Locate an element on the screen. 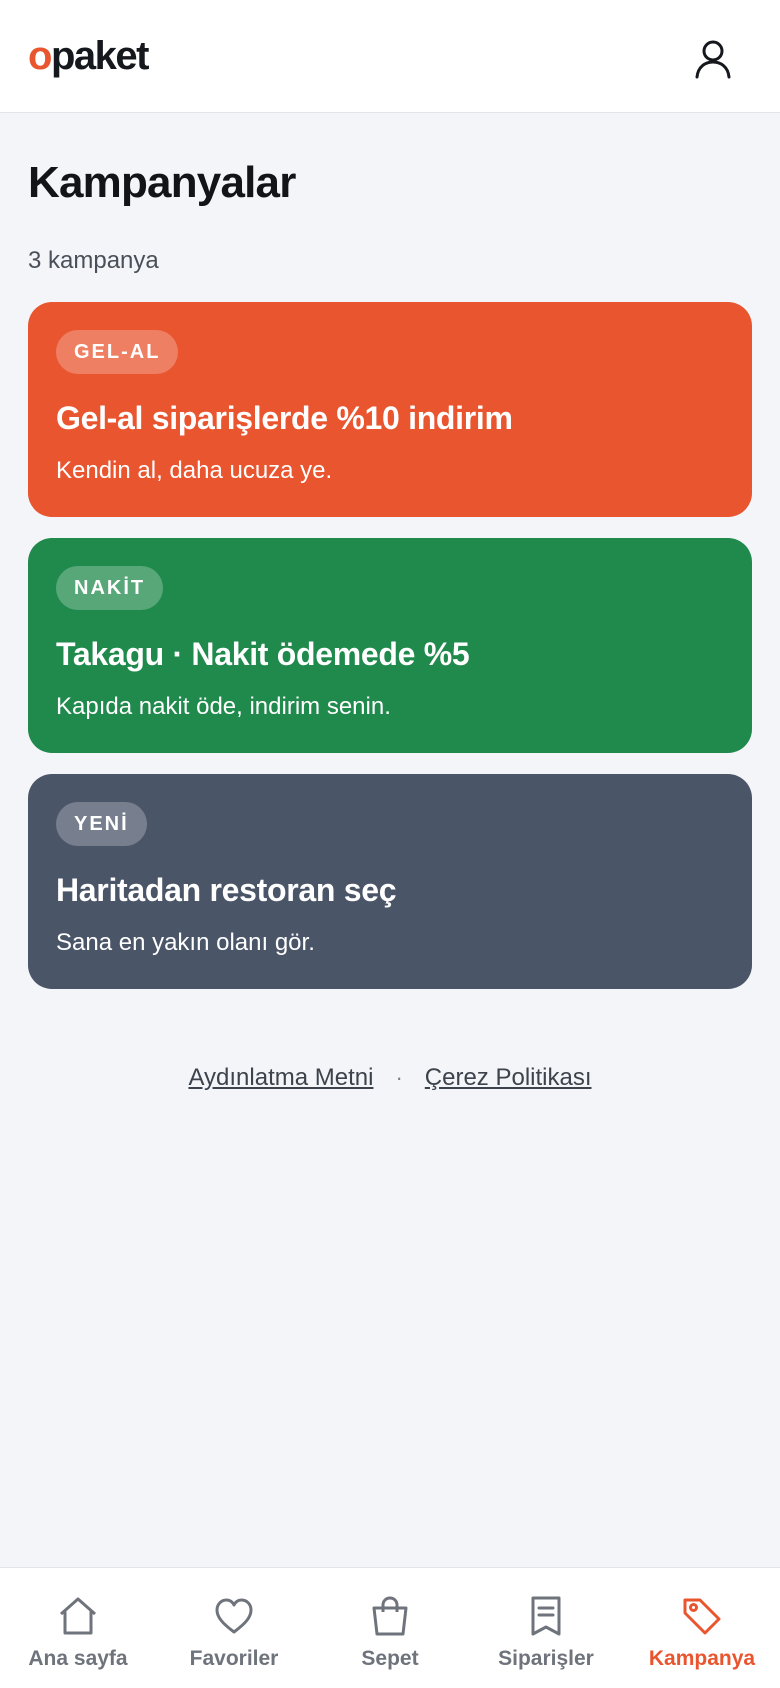 The height and width of the screenshot is (1688, 780). nav-item-favorites: Favoriler is located at coordinates (234, 1628).